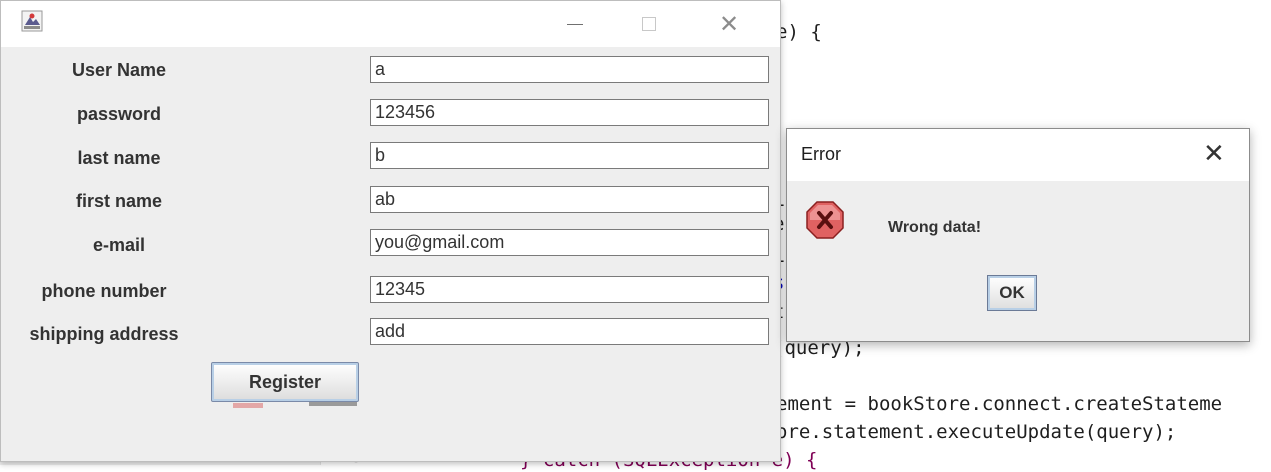  Describe the element at coordinates (32, 21) in the screenshot. I see `java-app-icon` at that location.